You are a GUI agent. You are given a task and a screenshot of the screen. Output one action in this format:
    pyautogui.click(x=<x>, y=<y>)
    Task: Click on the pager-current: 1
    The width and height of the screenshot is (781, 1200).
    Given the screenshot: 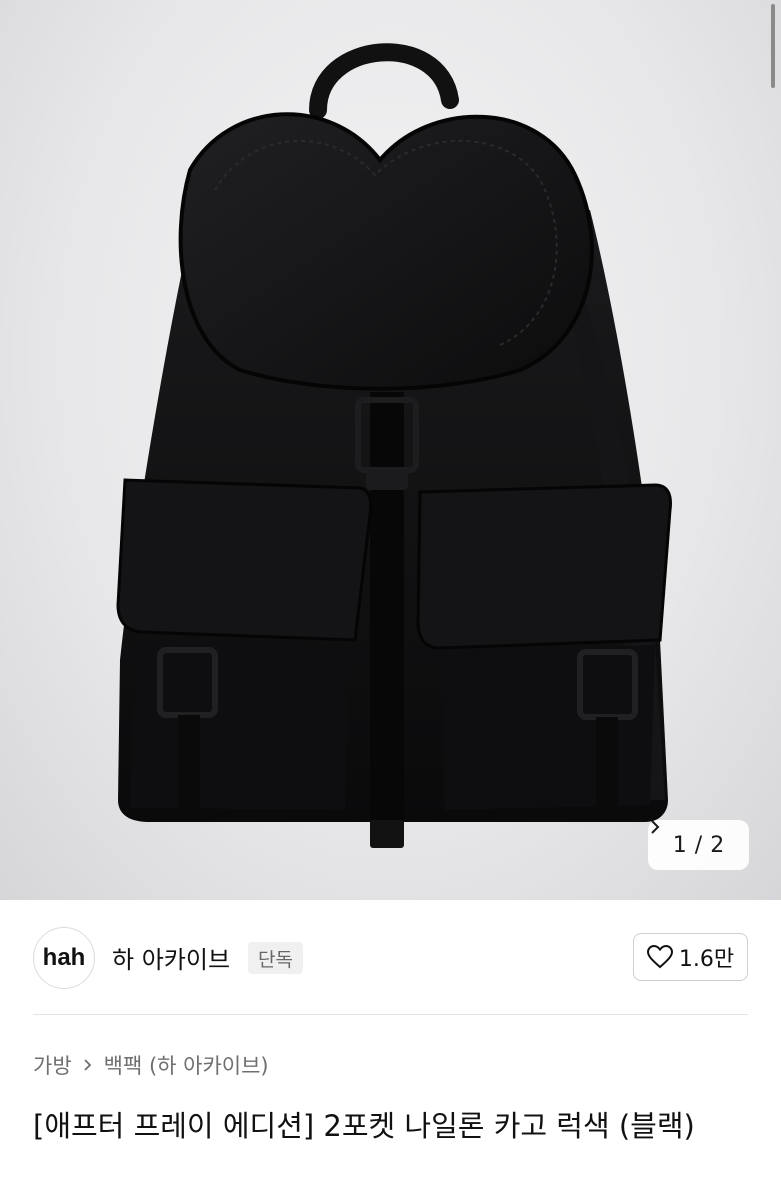 What is the action you would take?
    pyautogui.click(x=679, y=845)
    